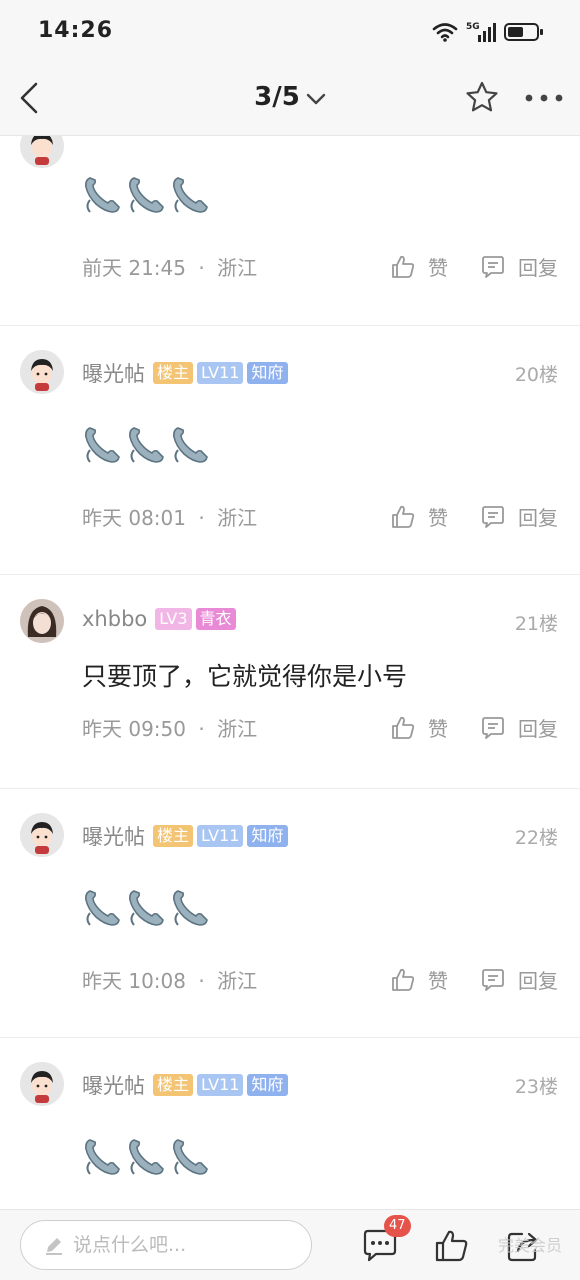  What do you see at coordinates (536, 838) in the screenshot?
I see `floor-number: 22楼` at bounding box center [536, 838].